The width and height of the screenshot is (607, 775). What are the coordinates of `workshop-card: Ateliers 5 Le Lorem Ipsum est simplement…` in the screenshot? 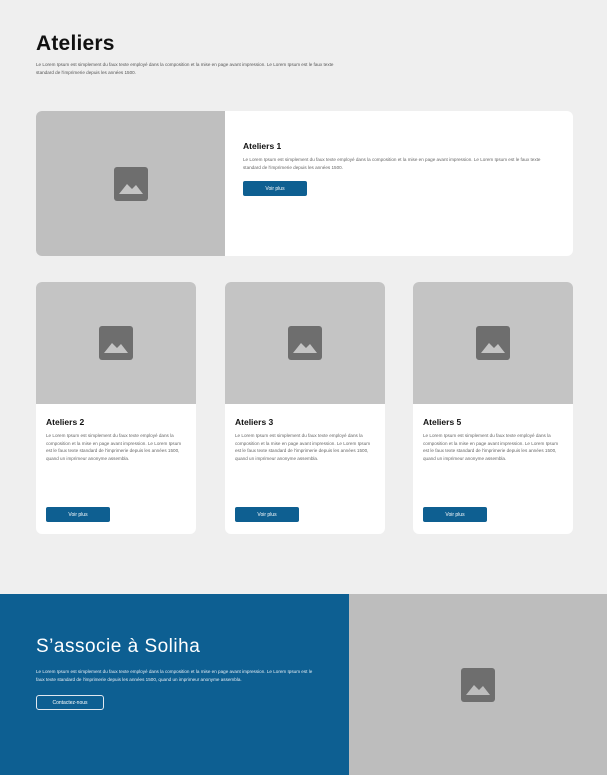 It's located at (493, 408).